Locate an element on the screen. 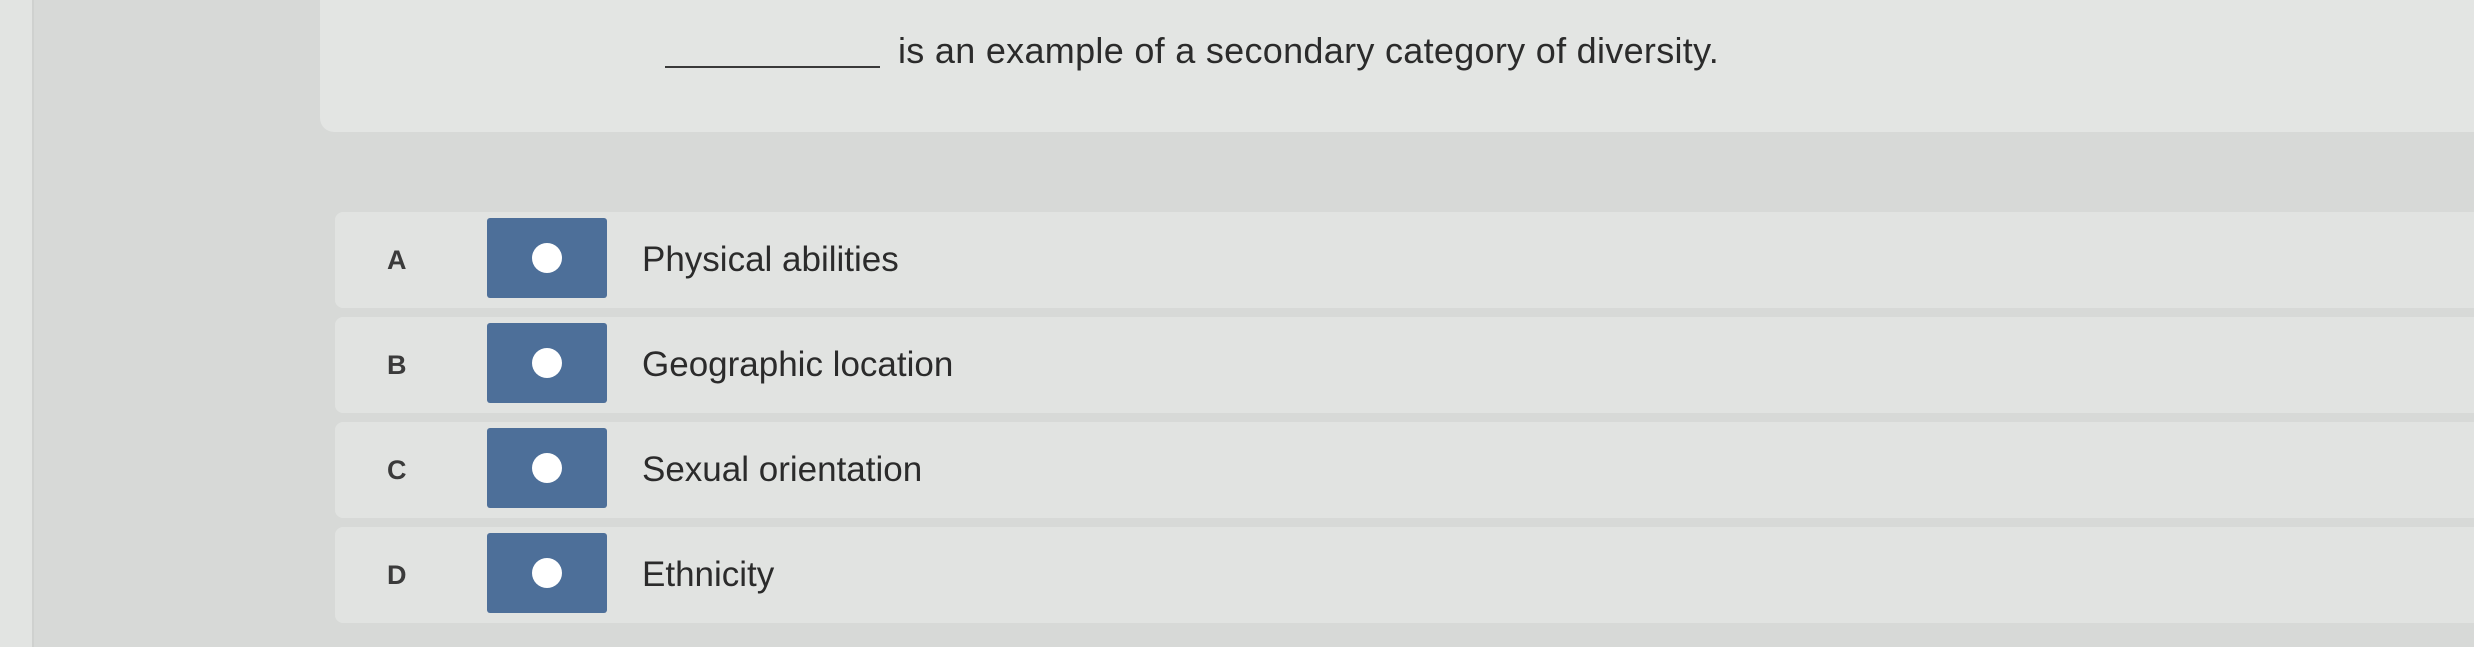 Image resolution: width=2474 pixels, height=647 pixels. option-letter: B is located at coordinates (397, 365).